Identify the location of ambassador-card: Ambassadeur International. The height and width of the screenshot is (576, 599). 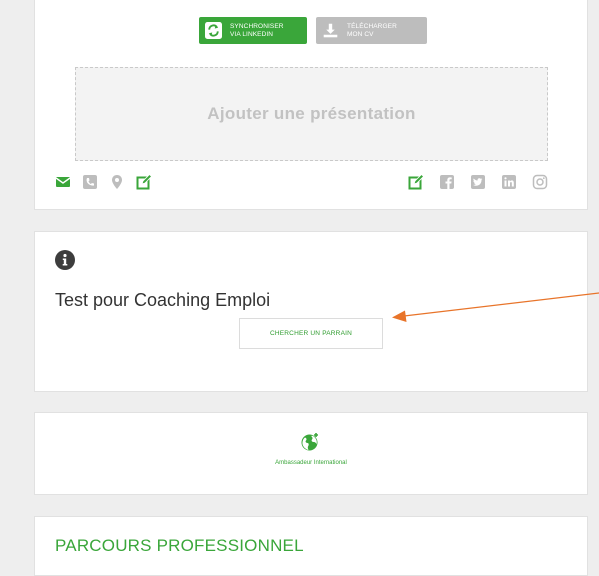
(311, 453).